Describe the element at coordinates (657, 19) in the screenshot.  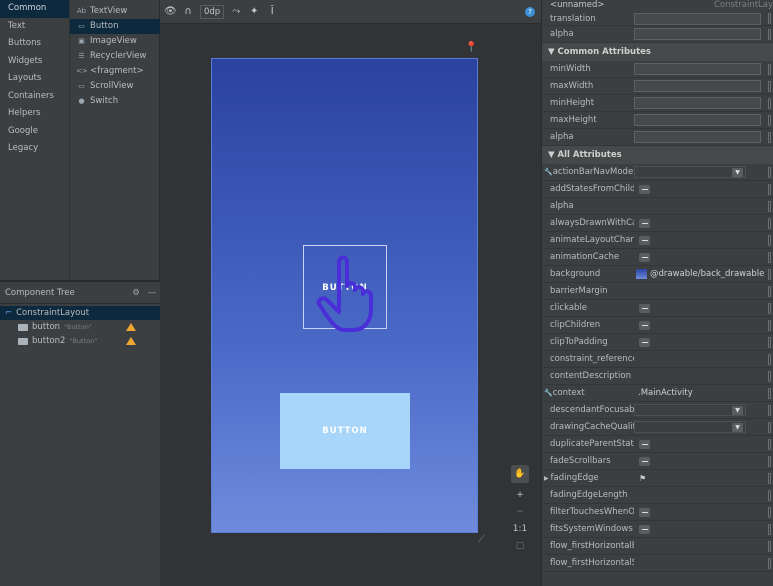
I see `attr-row: translation` at that location.